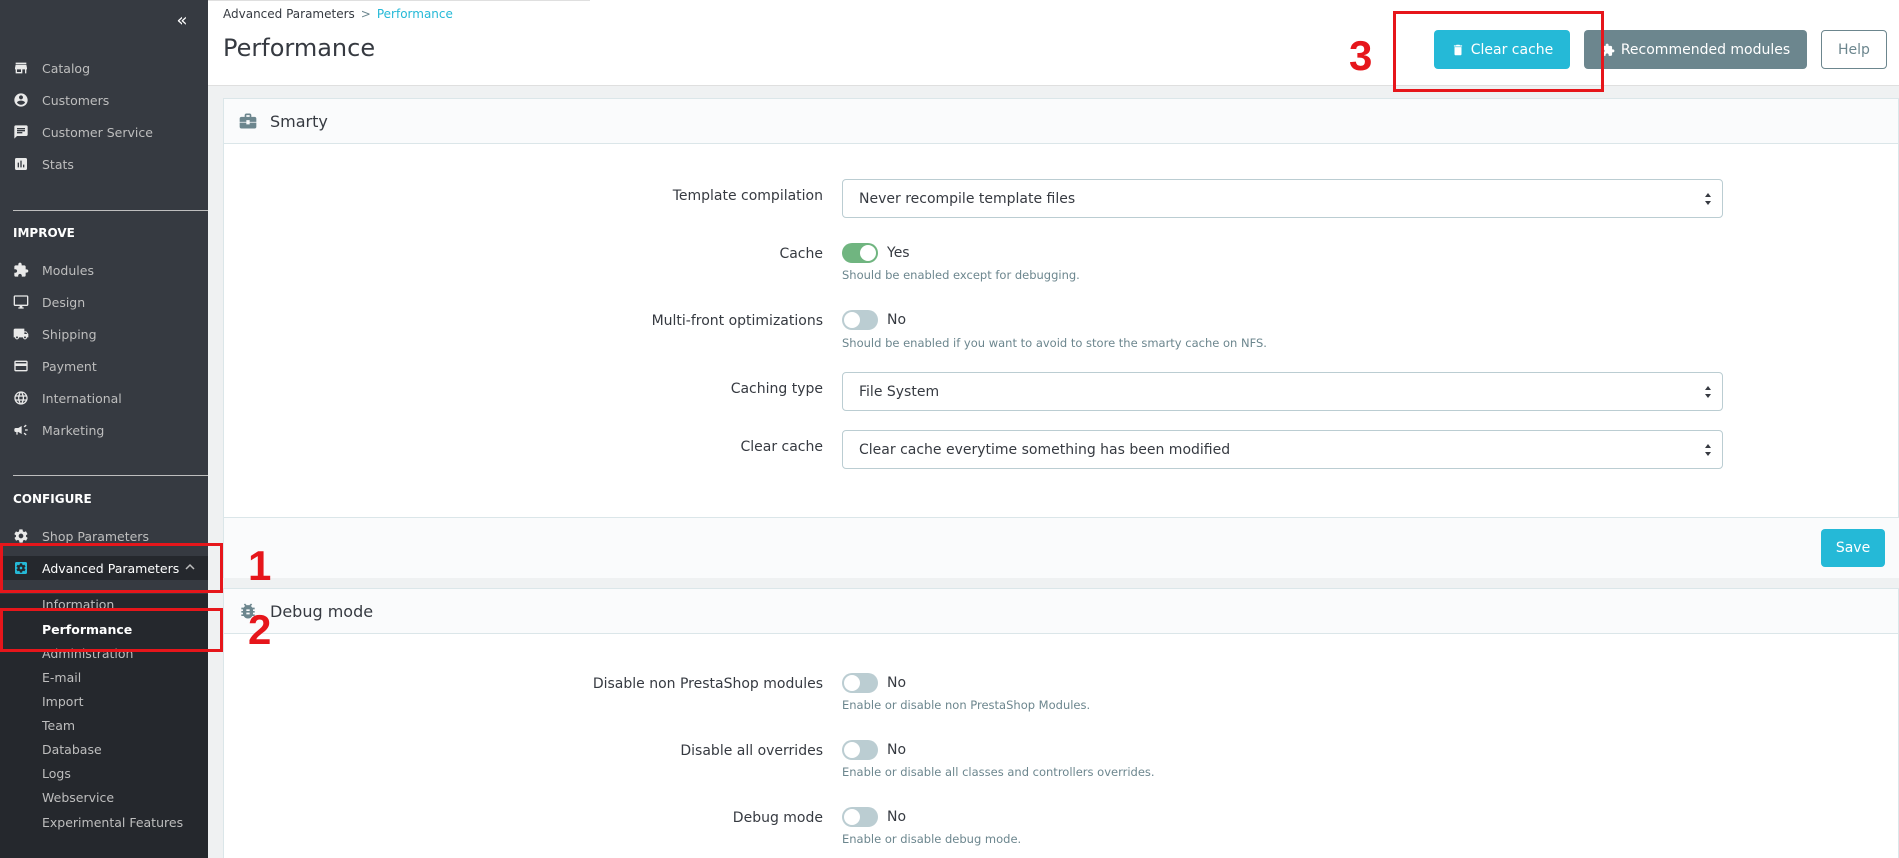  What do you see at coordinates (104, 334) in the screenshot?
I see `sidebar-item-shipping: Shipping` at bounding box center [104, 334].